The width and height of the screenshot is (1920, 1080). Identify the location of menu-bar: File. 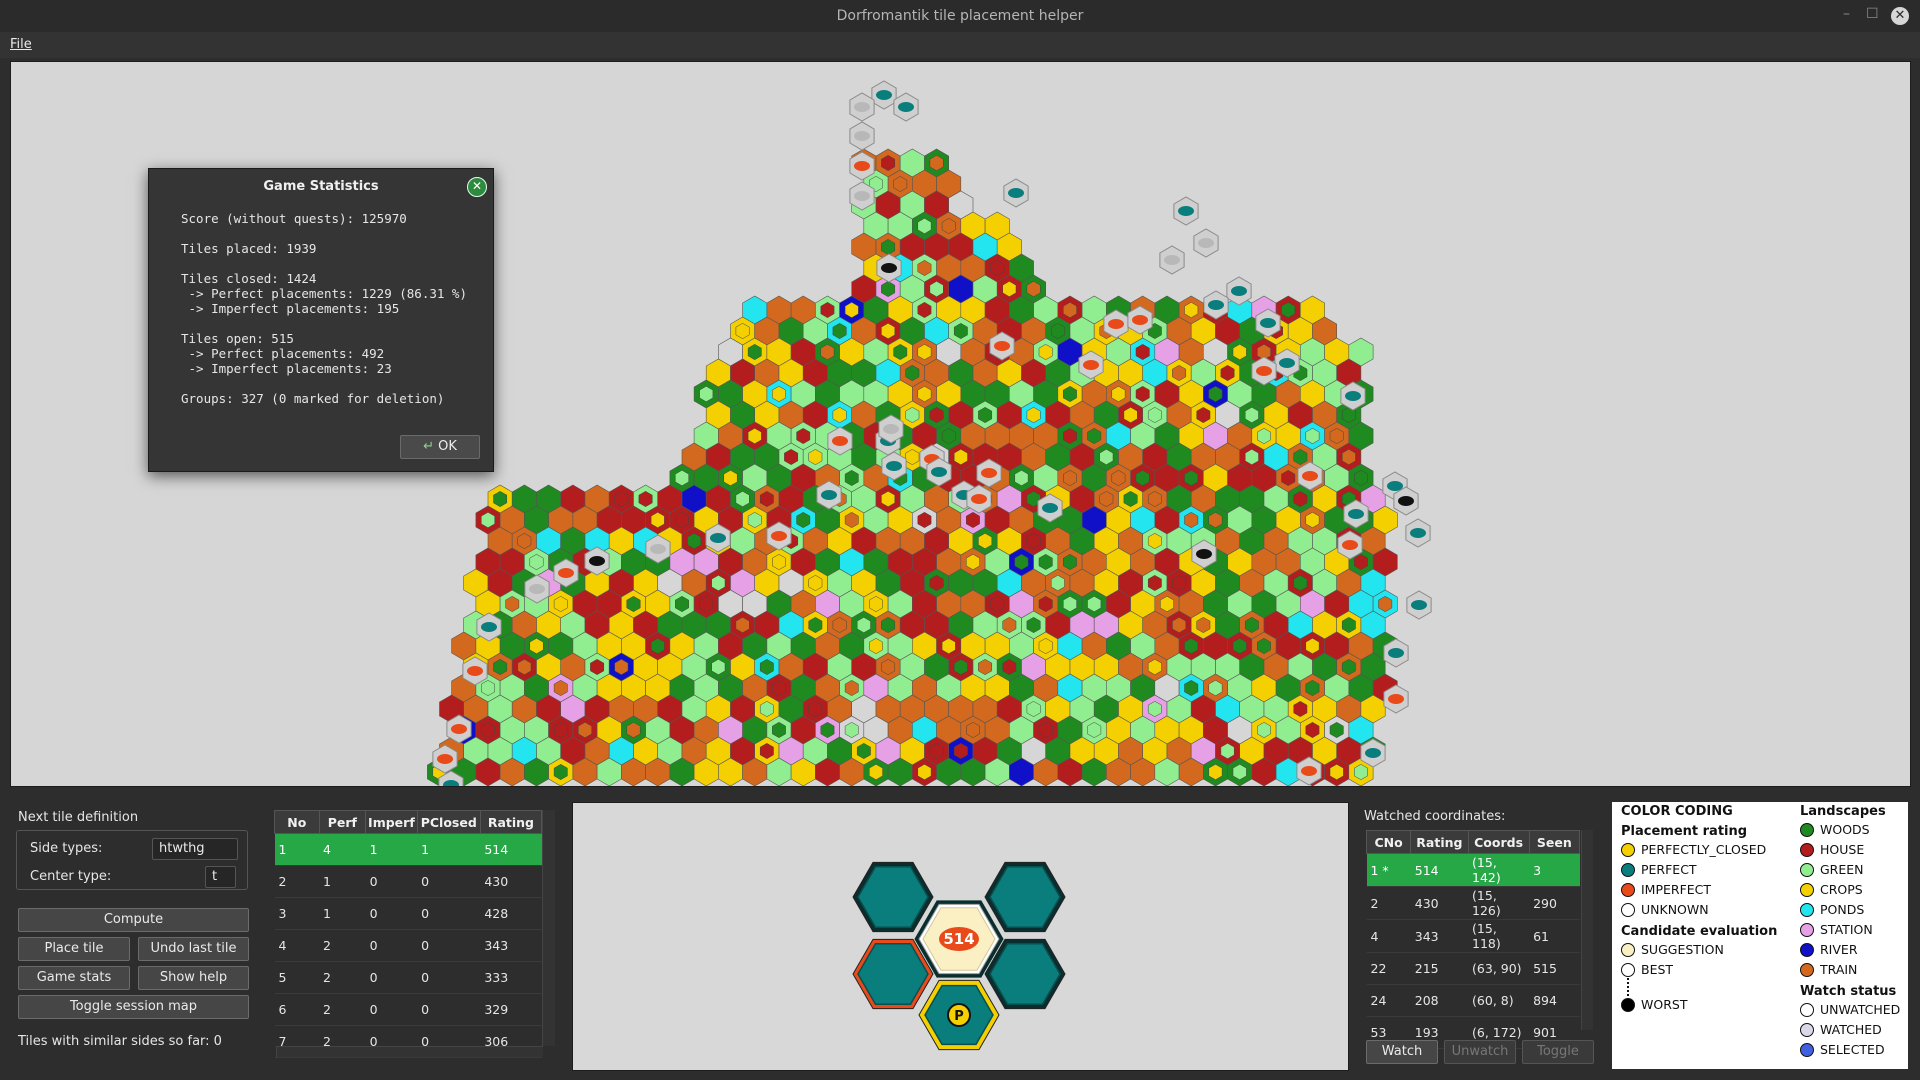
(960, 45).